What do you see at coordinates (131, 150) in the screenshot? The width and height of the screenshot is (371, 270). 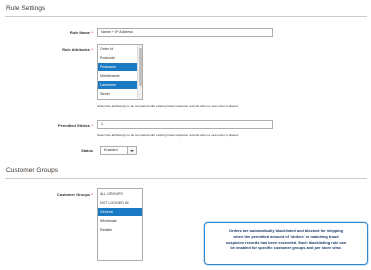 I see `chevron-down-icon` at bounding box center [131, 150].